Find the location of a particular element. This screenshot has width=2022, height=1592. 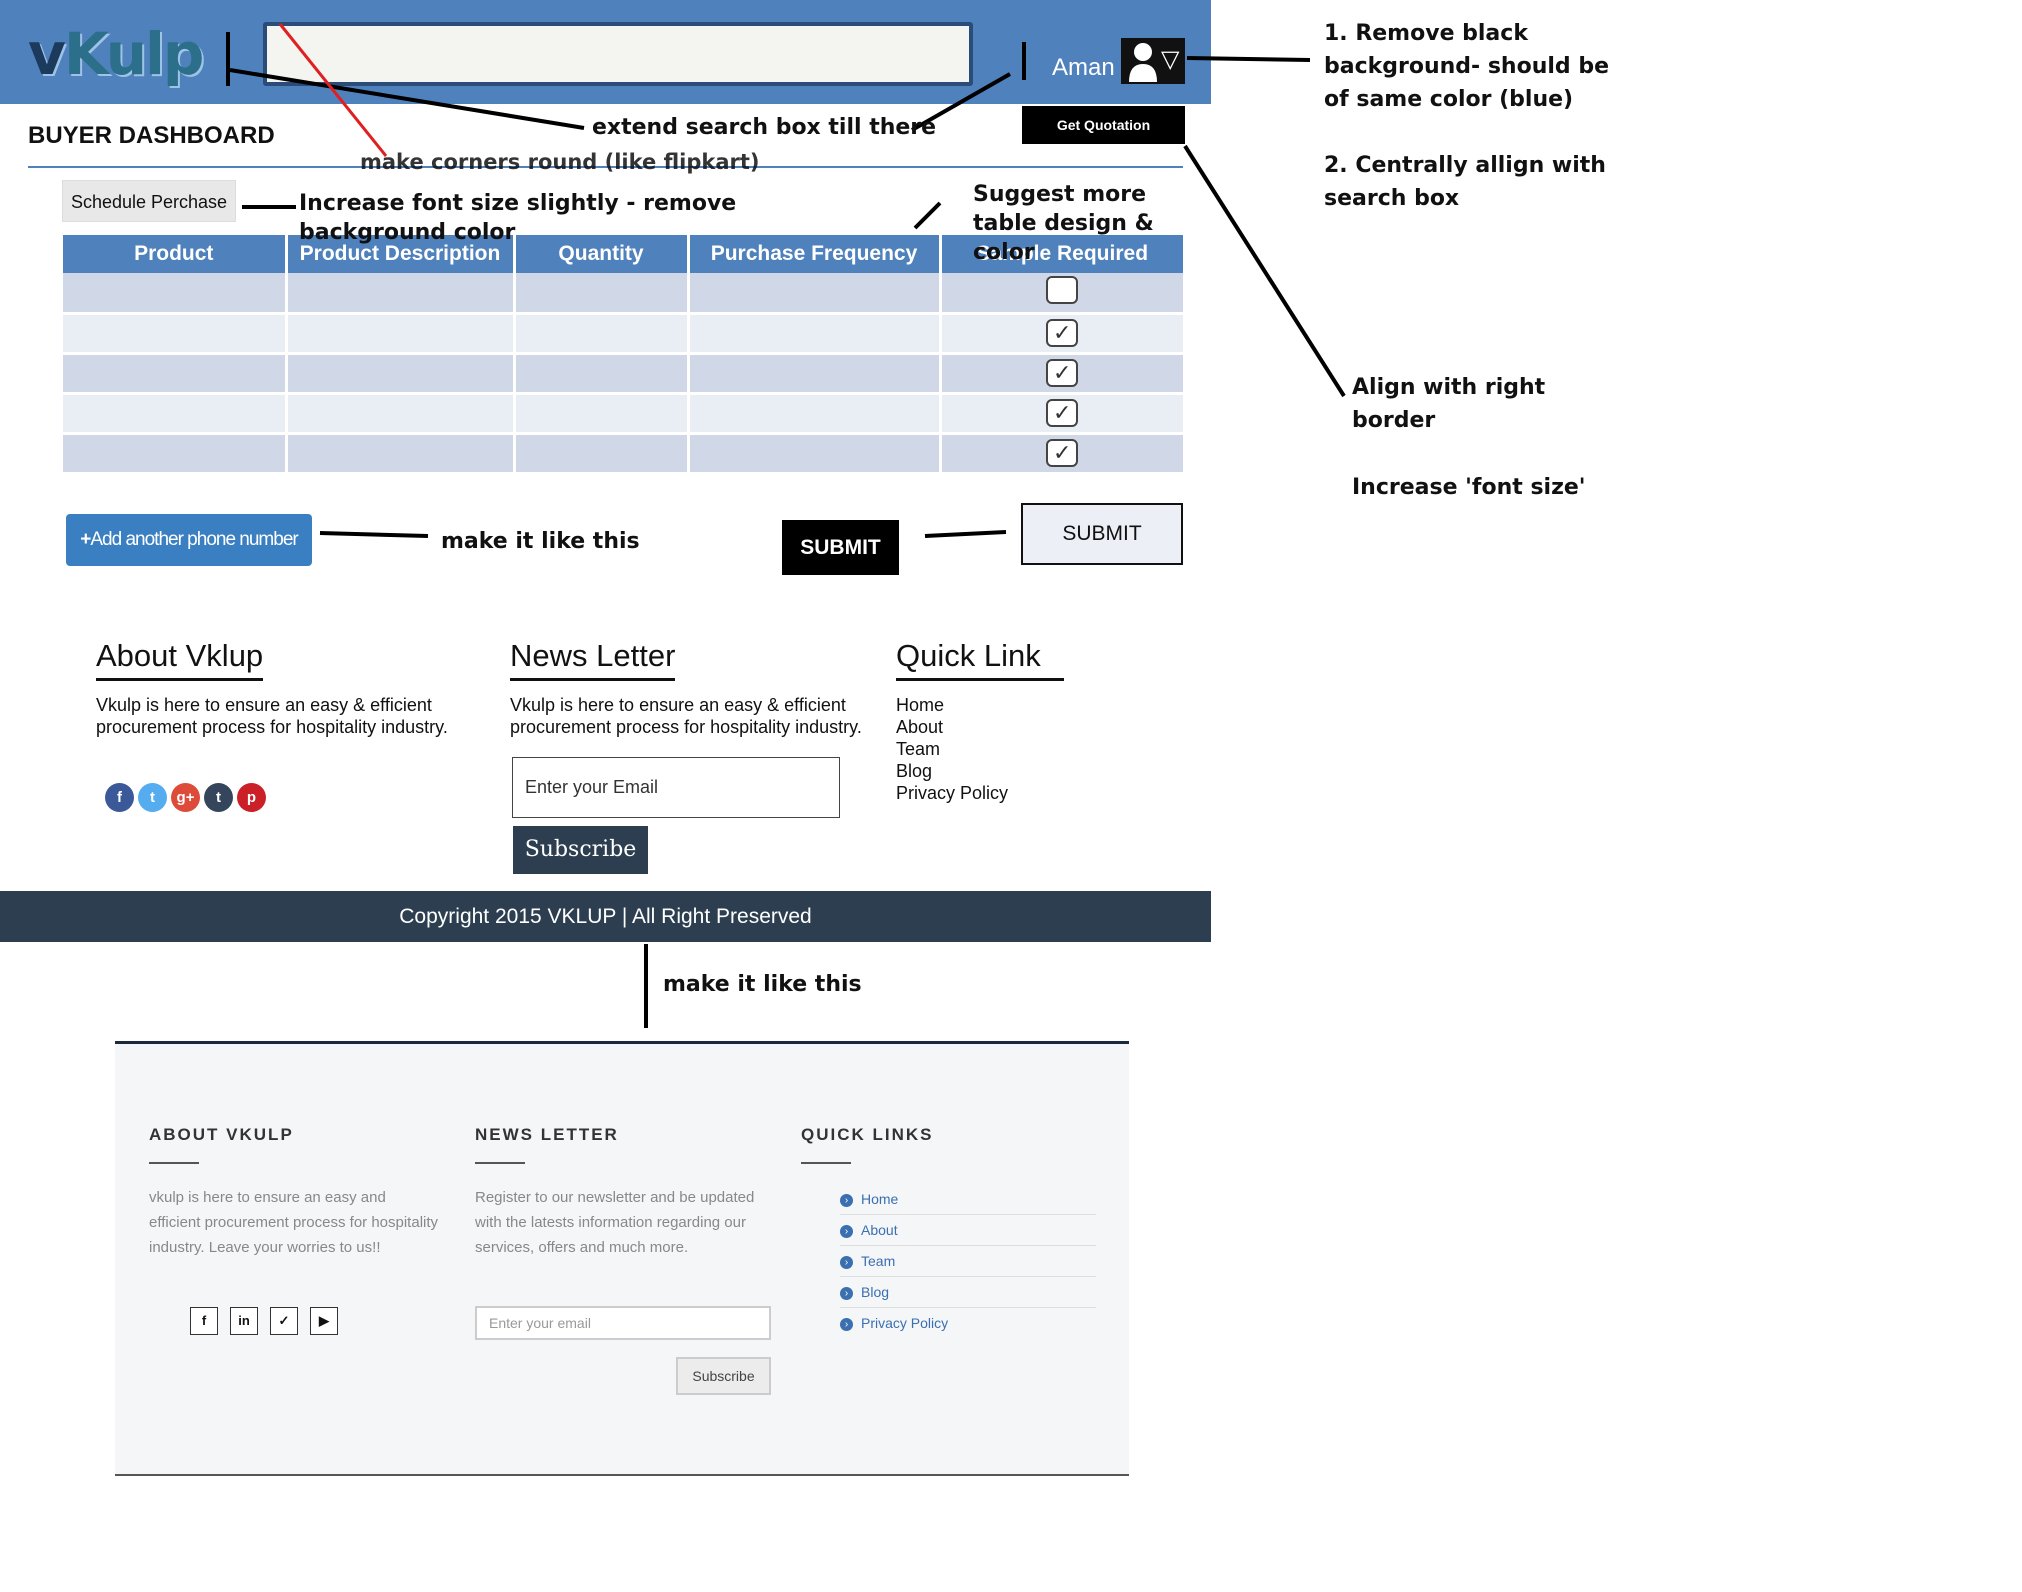

note-extend-search: extend search box till there is located at coordinates (764, 127).